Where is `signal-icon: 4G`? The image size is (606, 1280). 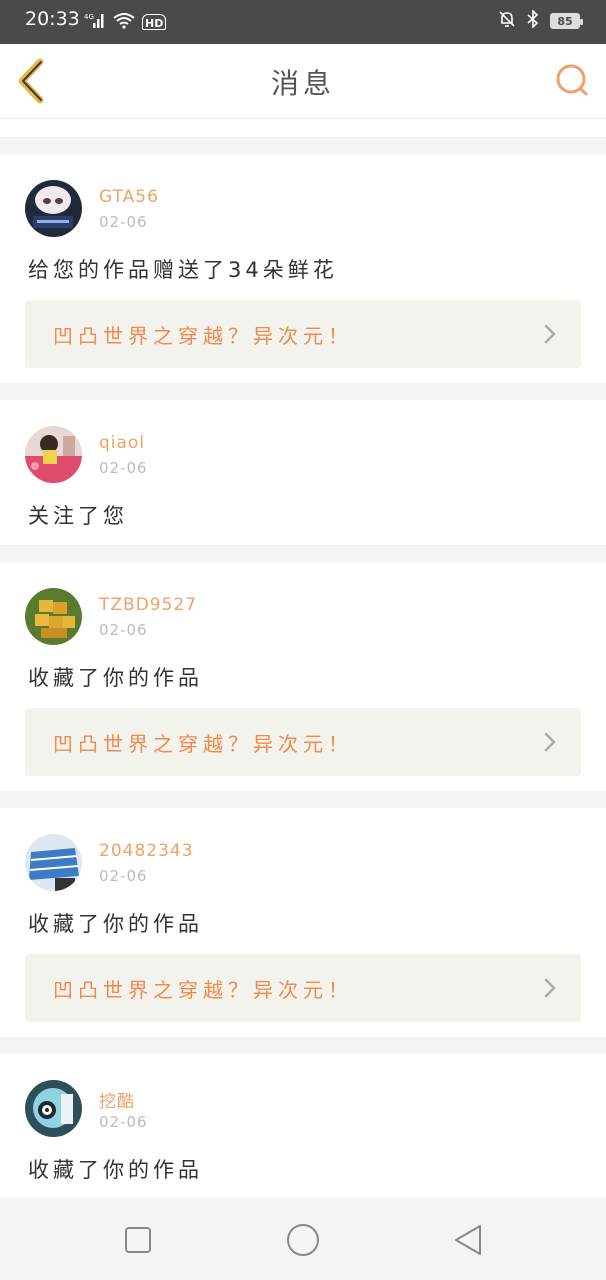
signal-icon: 4G is located at coordinates (95, 22).